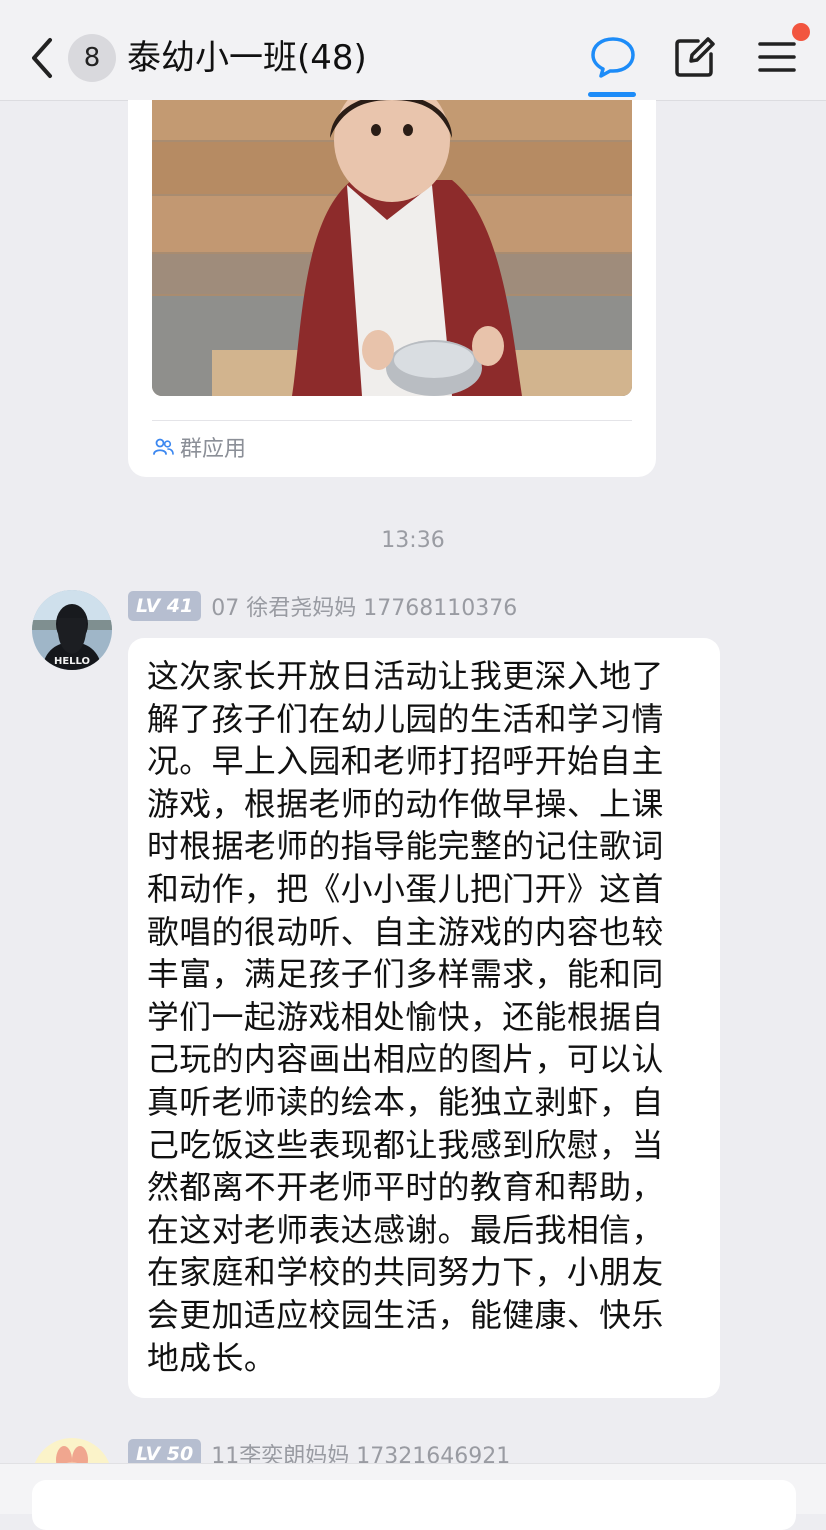 The height and width of the screenshot is (1530, 826). What do you see at coordinates (165, 606) in the screenshot?
I see `level-badge: LV 41` at bounding box center [165, 606].